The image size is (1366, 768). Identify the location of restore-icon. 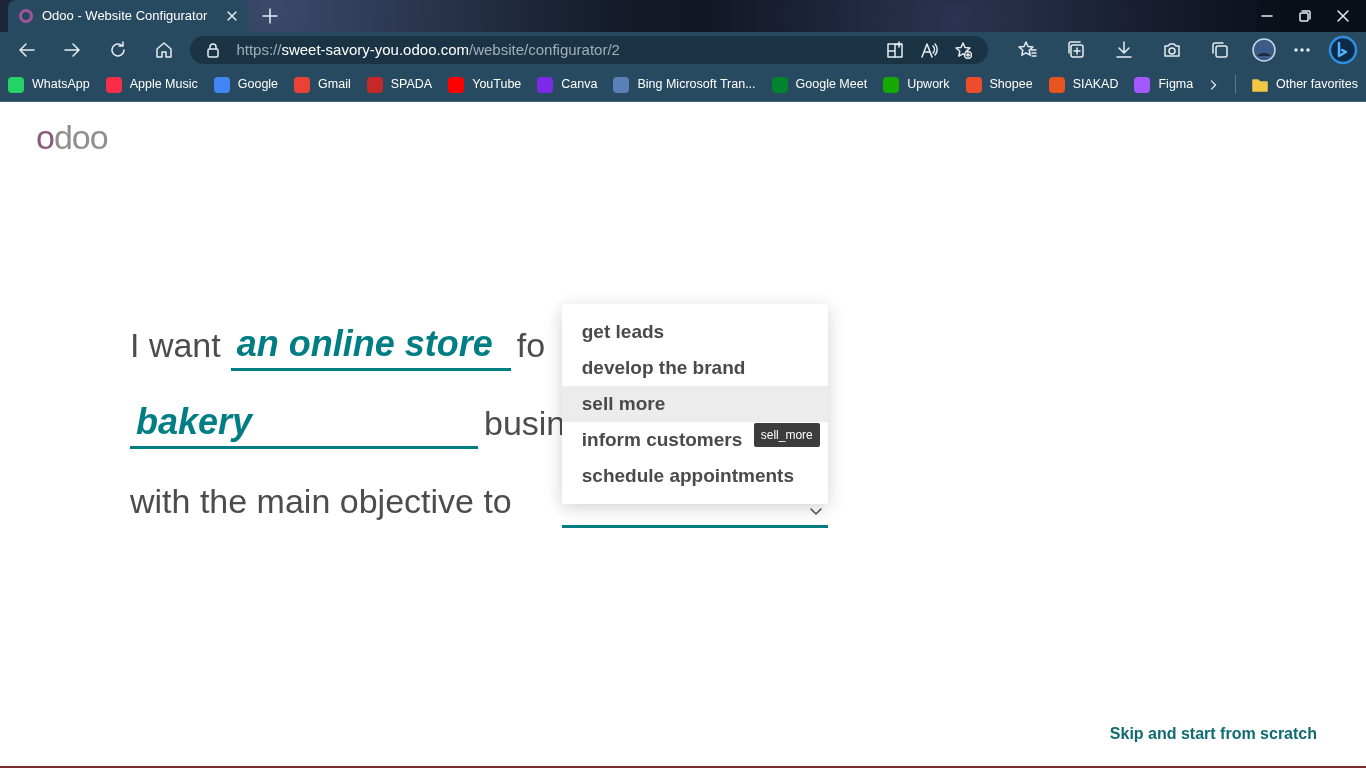
(1305, 16).